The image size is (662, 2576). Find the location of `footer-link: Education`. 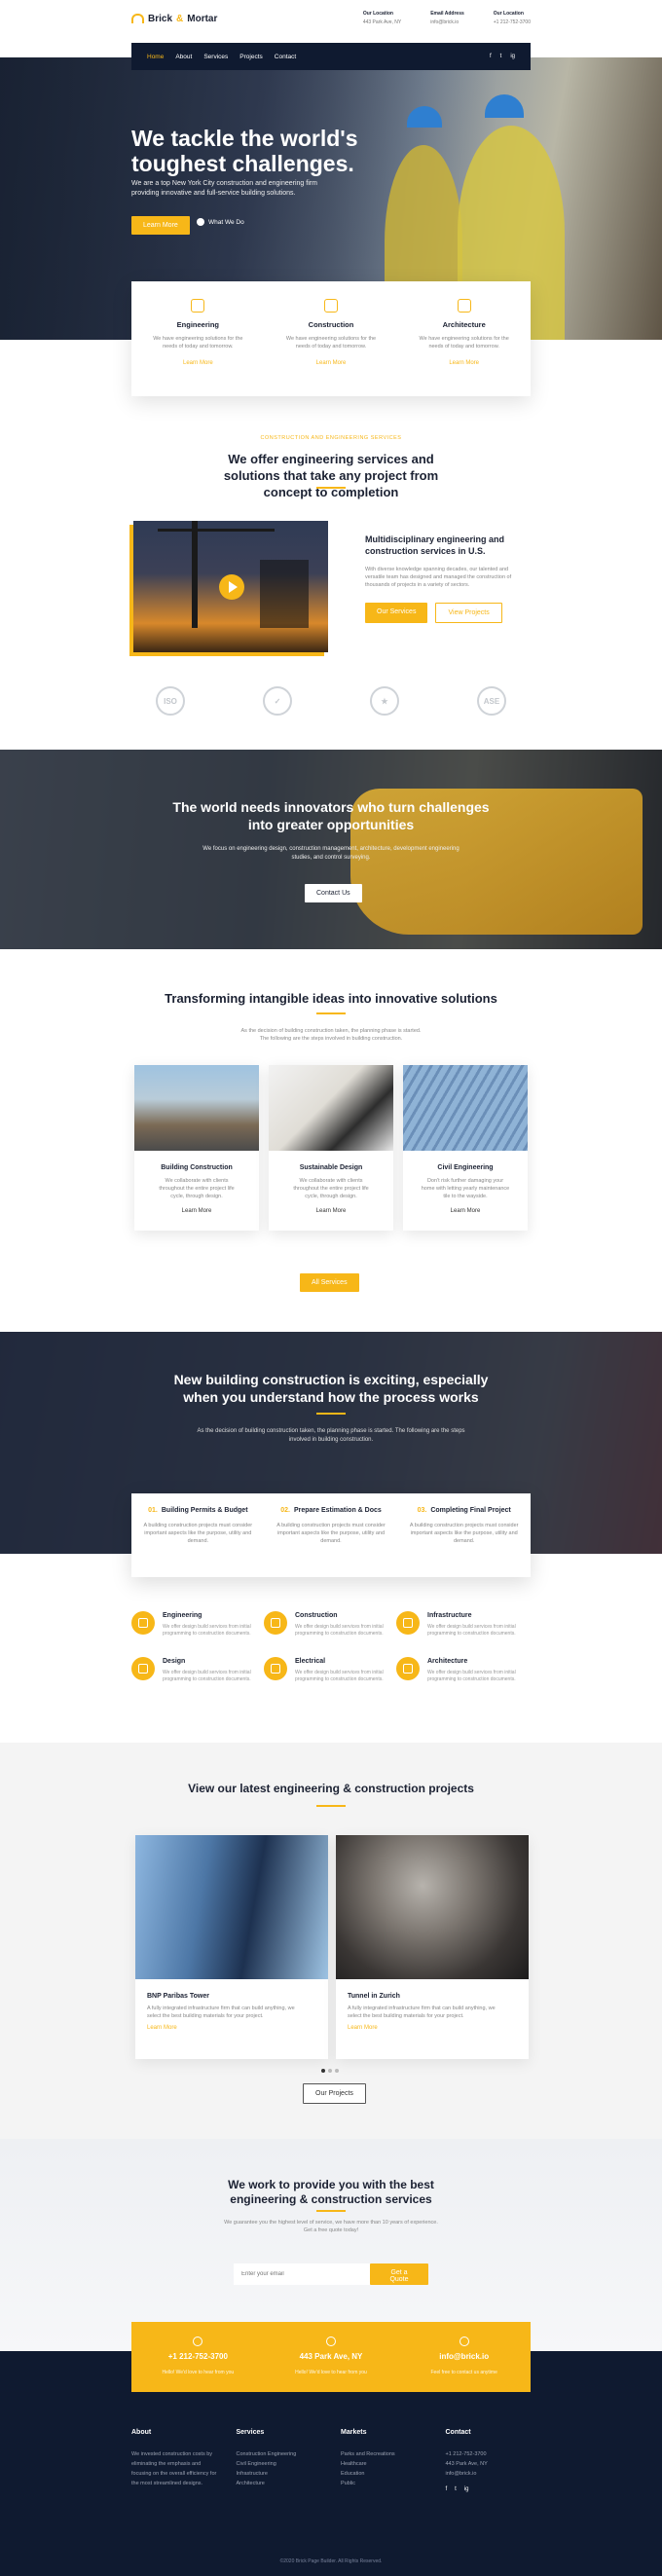

footer-link: Education is located at coordinates (384, 2474).